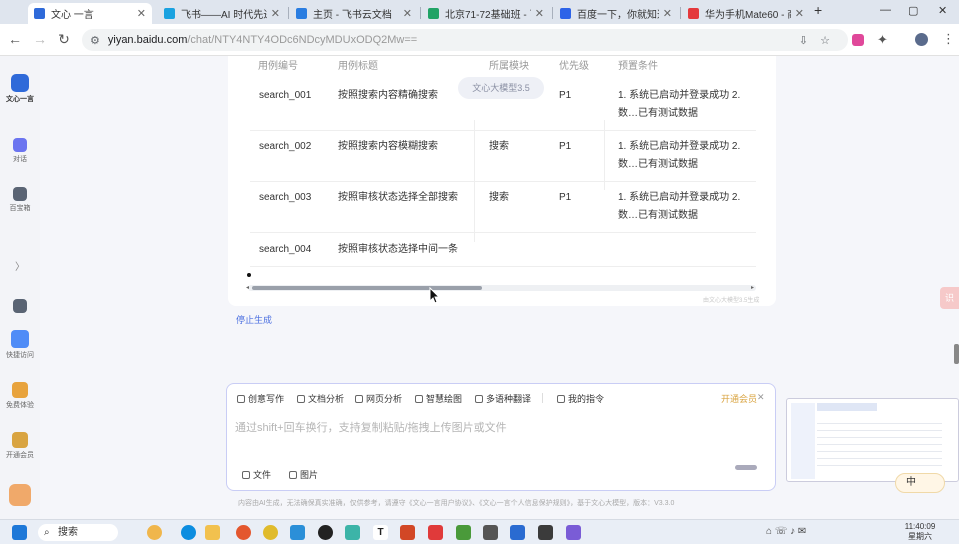  What do you see at coordinates (731, 301) in the screenshot?
I see `generated-by-footnote: 由文心大模型3.5生成` at bounding box center [731, 301].